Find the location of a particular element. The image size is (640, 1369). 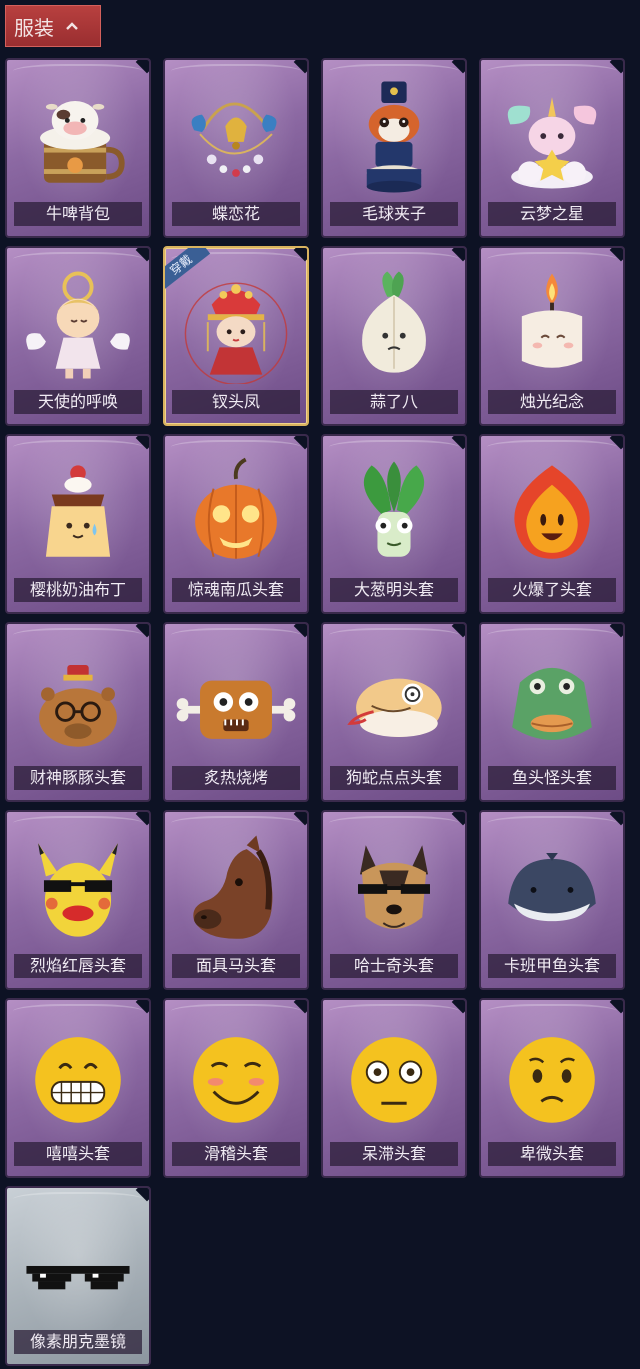

candle-icon is located at coordinates (552, 325).